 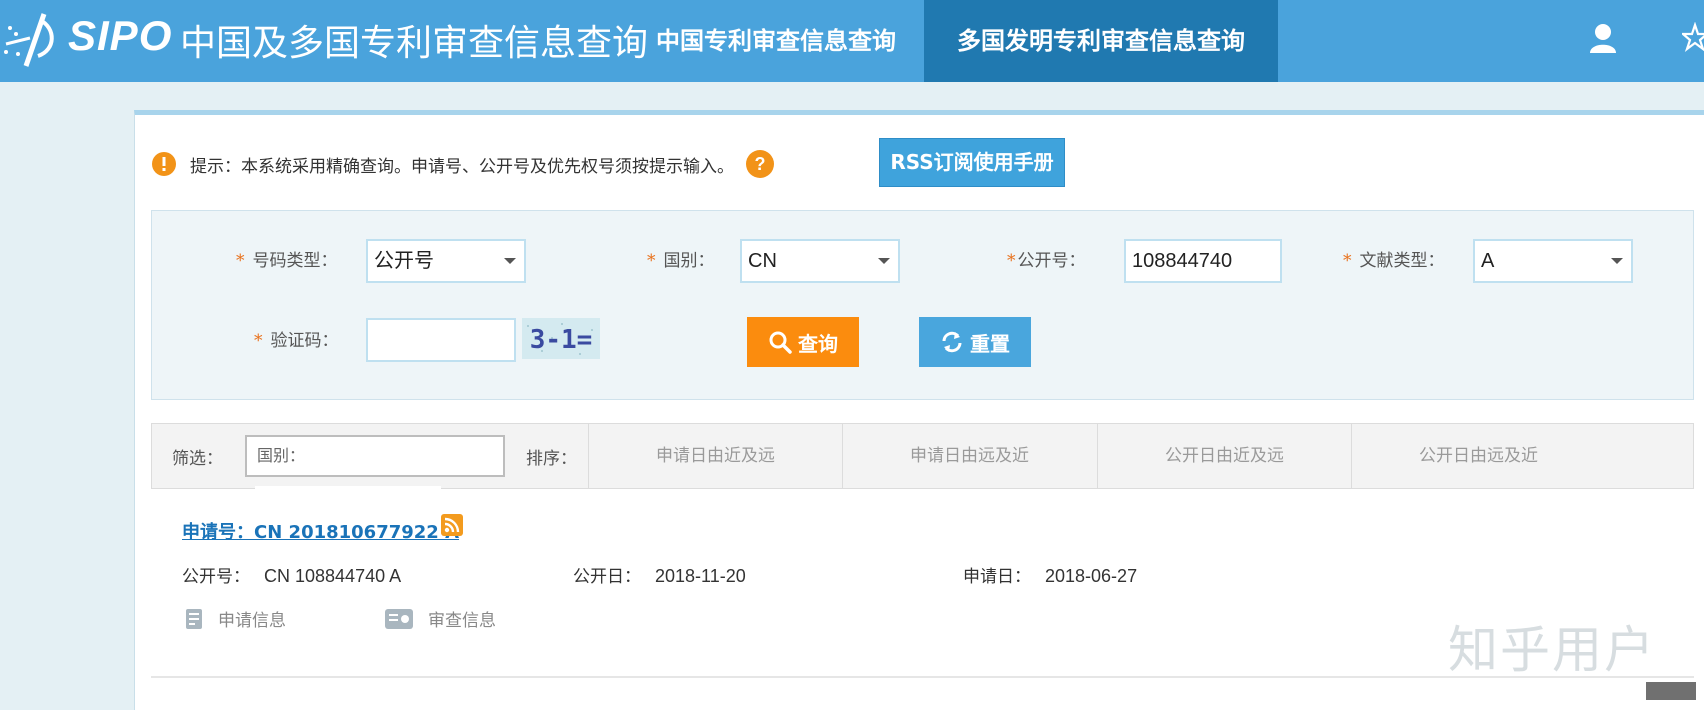 What do you see at coordinates (1101, 41) in the screenshot?
I see `tab-multinational-patent-query: 多国发明专利审查信息查询` at bounding box center [1101, 41].